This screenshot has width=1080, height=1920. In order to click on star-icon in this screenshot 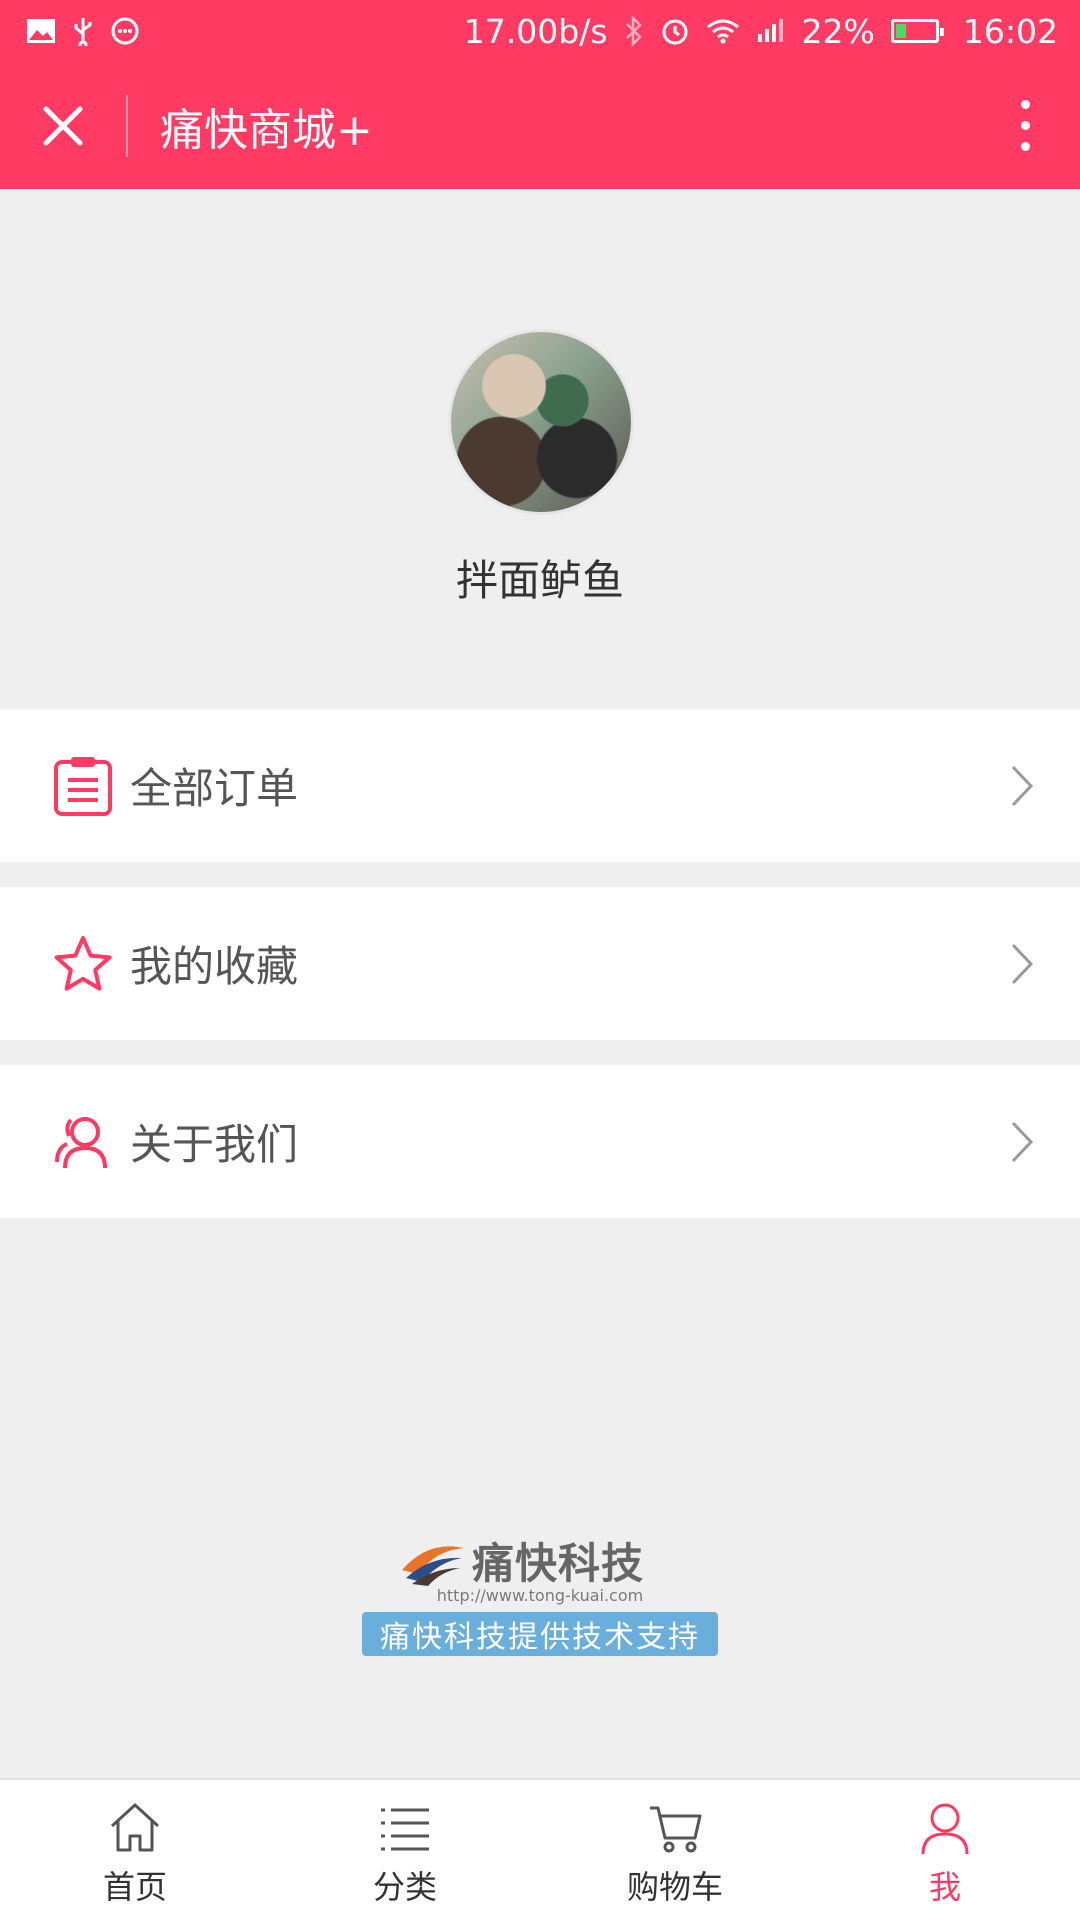, I will do `click(83, 963)`.